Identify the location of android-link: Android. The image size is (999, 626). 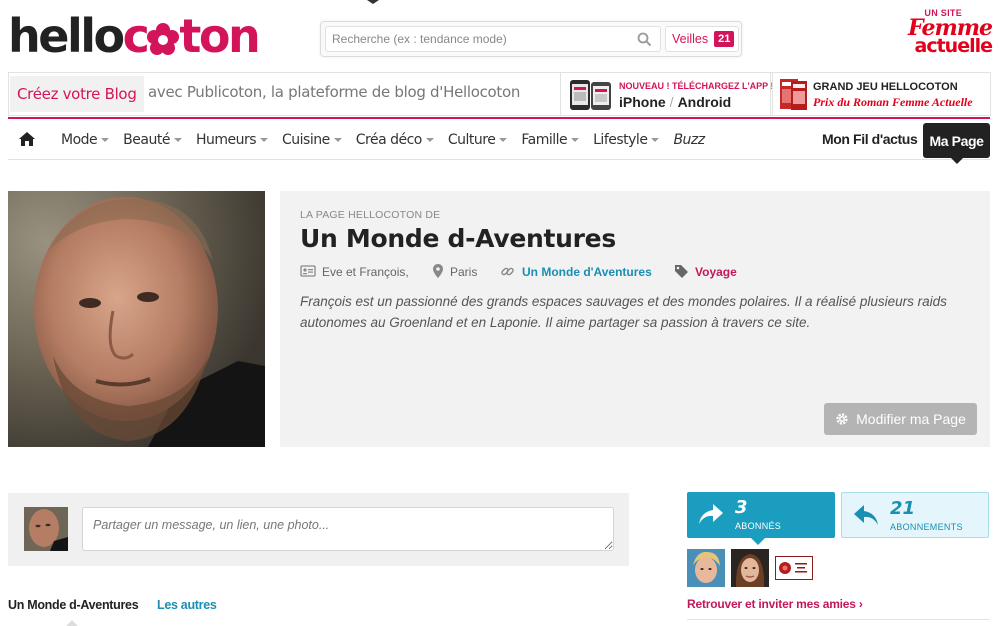
(705, 102).